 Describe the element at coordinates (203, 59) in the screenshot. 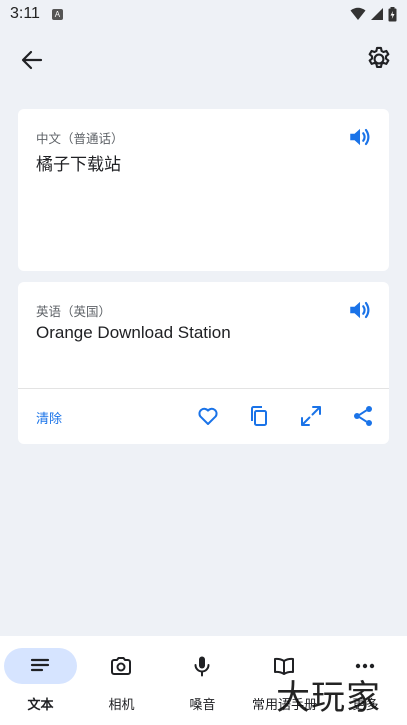

I see `app-bar` at that location.